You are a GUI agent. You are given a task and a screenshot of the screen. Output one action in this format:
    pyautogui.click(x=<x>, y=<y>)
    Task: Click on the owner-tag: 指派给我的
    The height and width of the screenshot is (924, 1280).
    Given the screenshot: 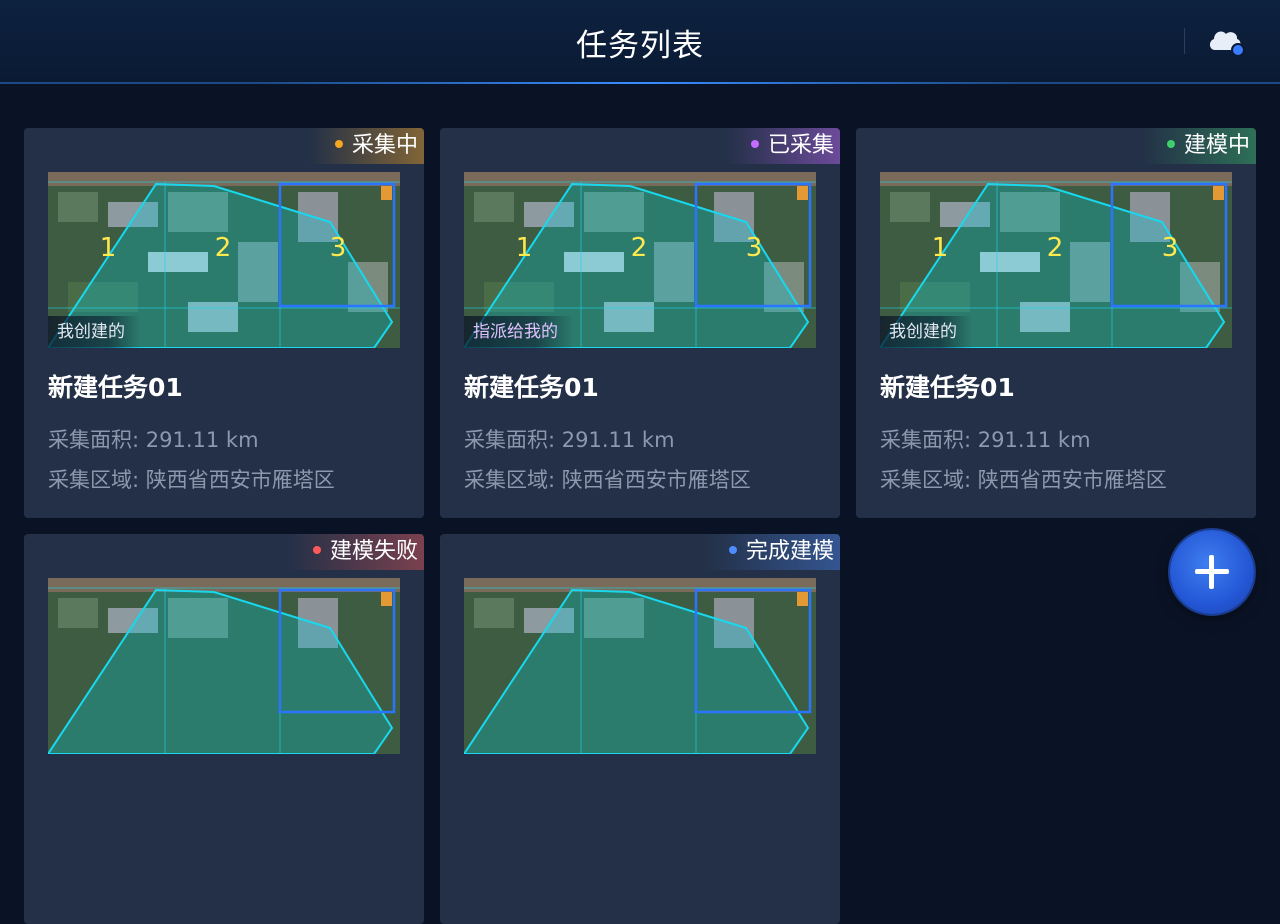 What is the action you would take?
    pyautogui.click(x=519, y=332)
    